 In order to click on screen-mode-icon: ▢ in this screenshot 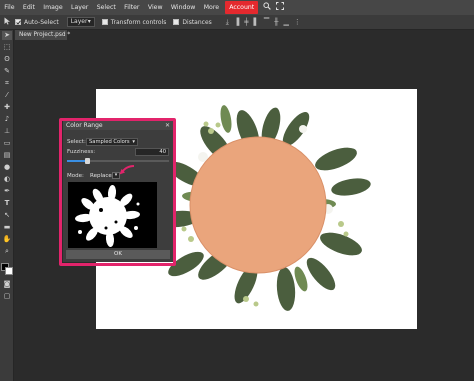, I will do `click(7, 296)`.